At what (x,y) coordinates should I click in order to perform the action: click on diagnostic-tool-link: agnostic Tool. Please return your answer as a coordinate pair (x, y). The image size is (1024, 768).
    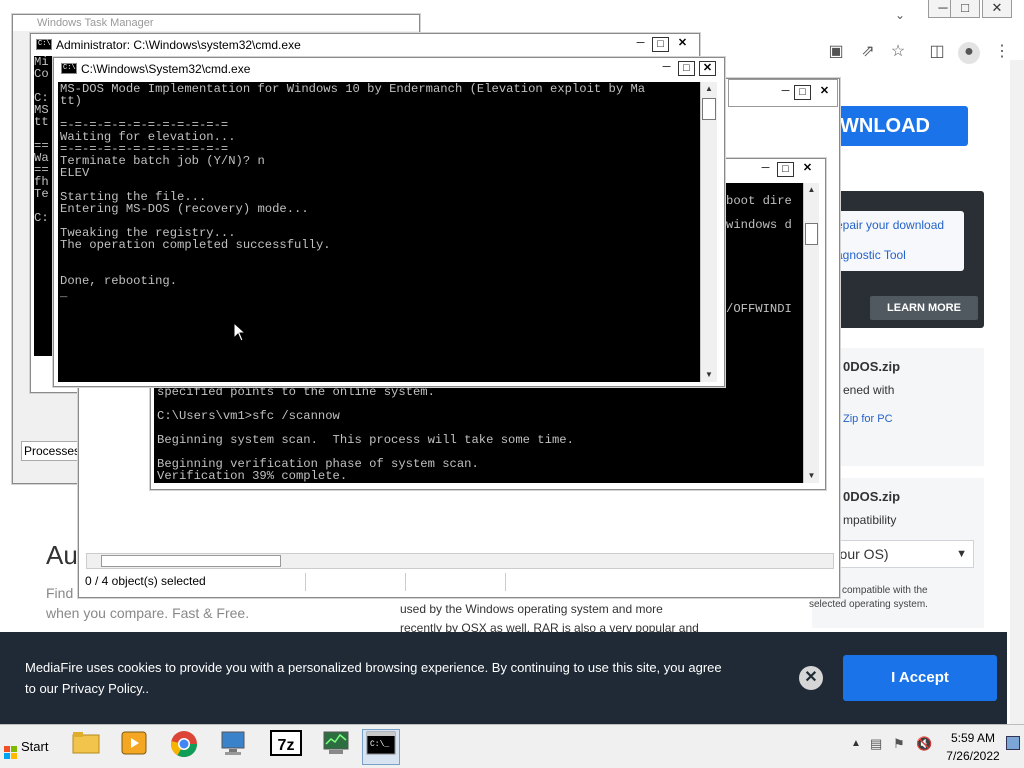
    Looking at the image, I should click on (871, 255).